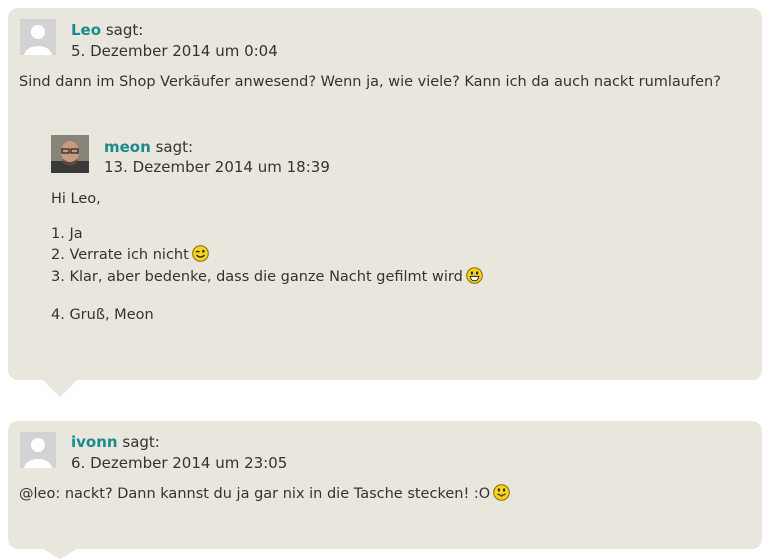 The height and width of the screenshot is (559, 768). I want to click on list-item: 2. Verrate ich nicht, so click(130, 256).